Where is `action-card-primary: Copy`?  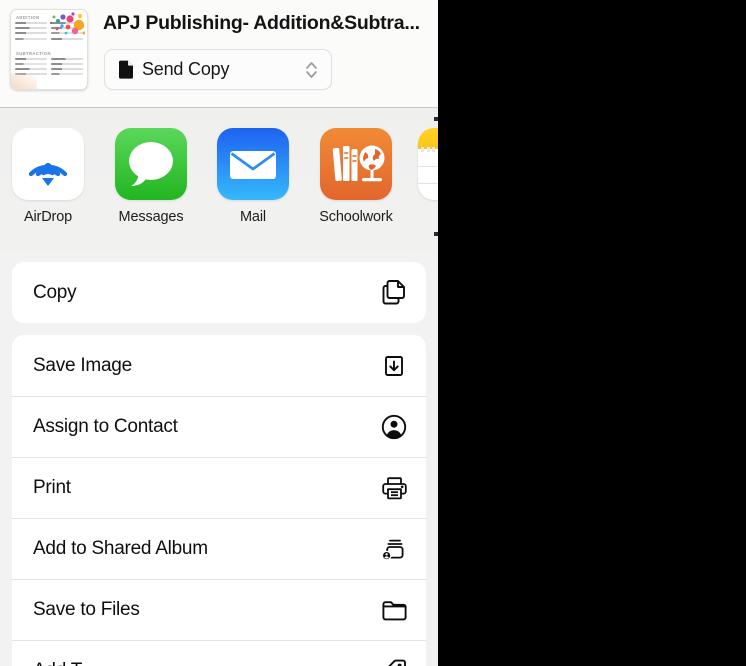 action-card-primary: Copy is located at coordinates (219, 292).